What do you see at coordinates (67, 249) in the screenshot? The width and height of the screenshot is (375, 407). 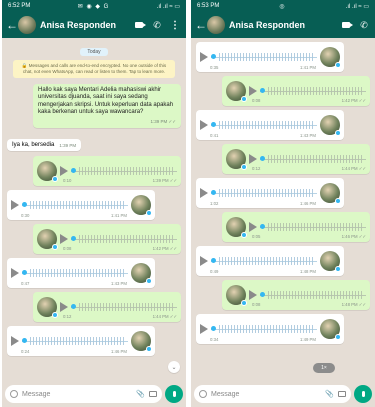 I see `voice-duration: 0:08` at bounding box center [67, 249].